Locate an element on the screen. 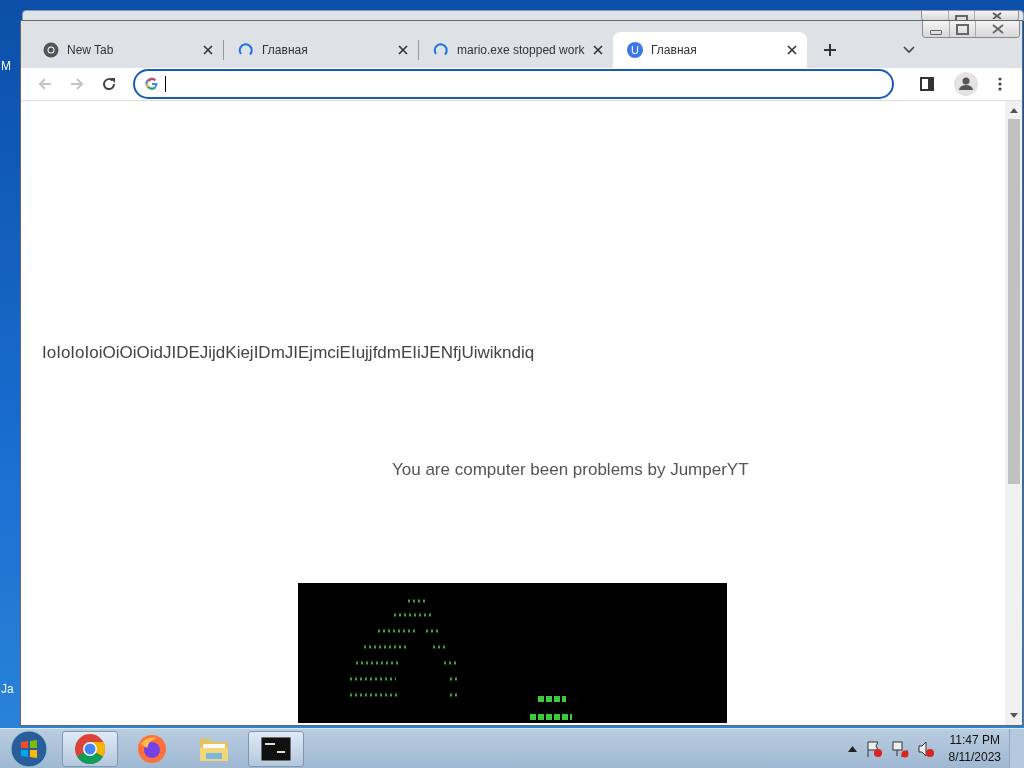 The image size is (1024, 768). clock-date: 8/11/2023 is located at coordinates (974, 757).